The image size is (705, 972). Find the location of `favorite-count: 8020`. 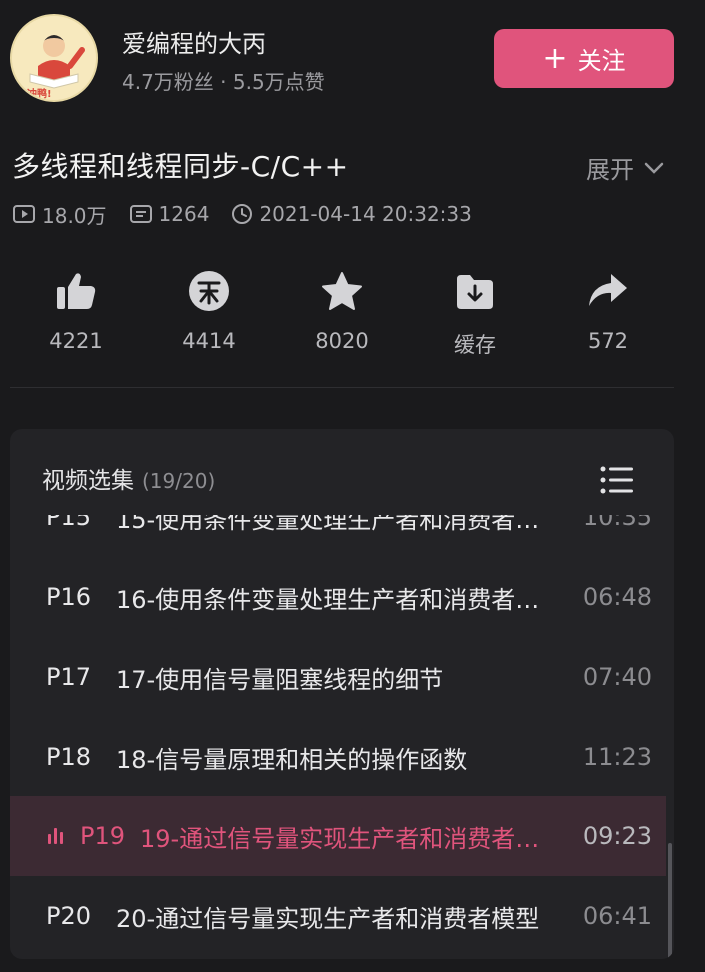

favorite-count: 8020 is located at coordinates (342, 341).